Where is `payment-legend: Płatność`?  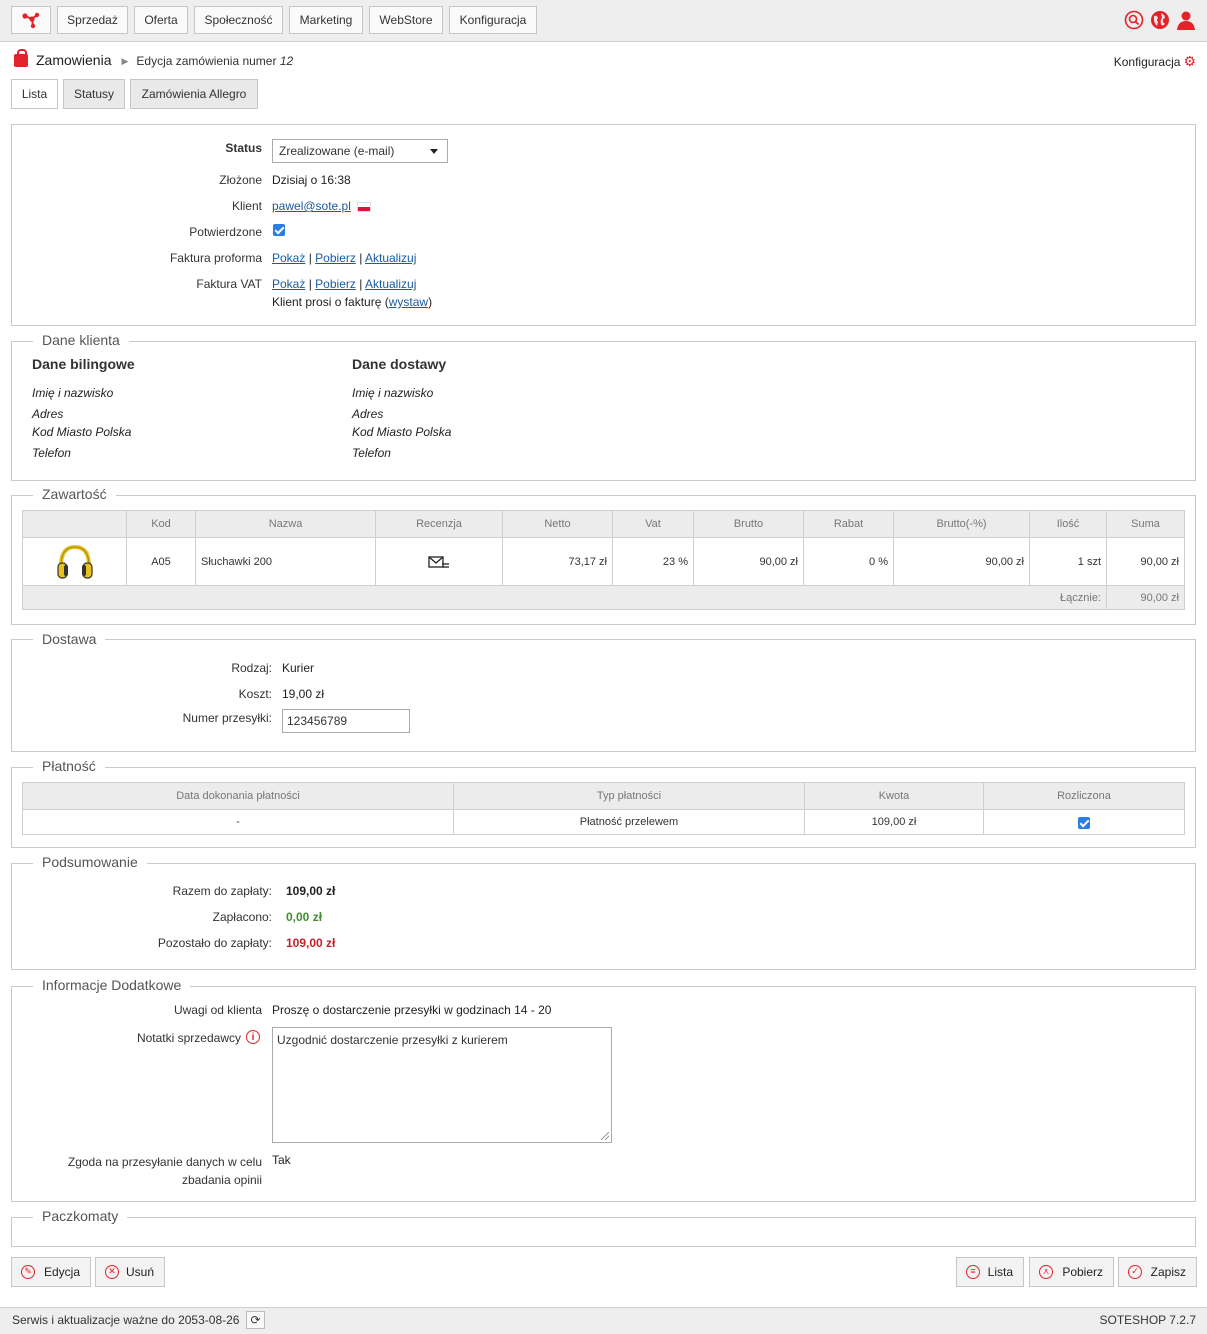
payment-legend: Płatność is located at coordinates (69, 766).